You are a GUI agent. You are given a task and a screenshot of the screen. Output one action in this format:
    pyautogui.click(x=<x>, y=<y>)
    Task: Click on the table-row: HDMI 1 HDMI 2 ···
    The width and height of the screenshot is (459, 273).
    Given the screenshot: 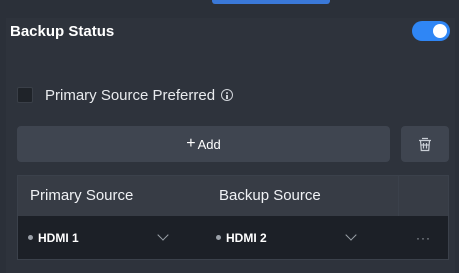 What is the action you would take?
    pyautogui.click(x=233, y=237)
    